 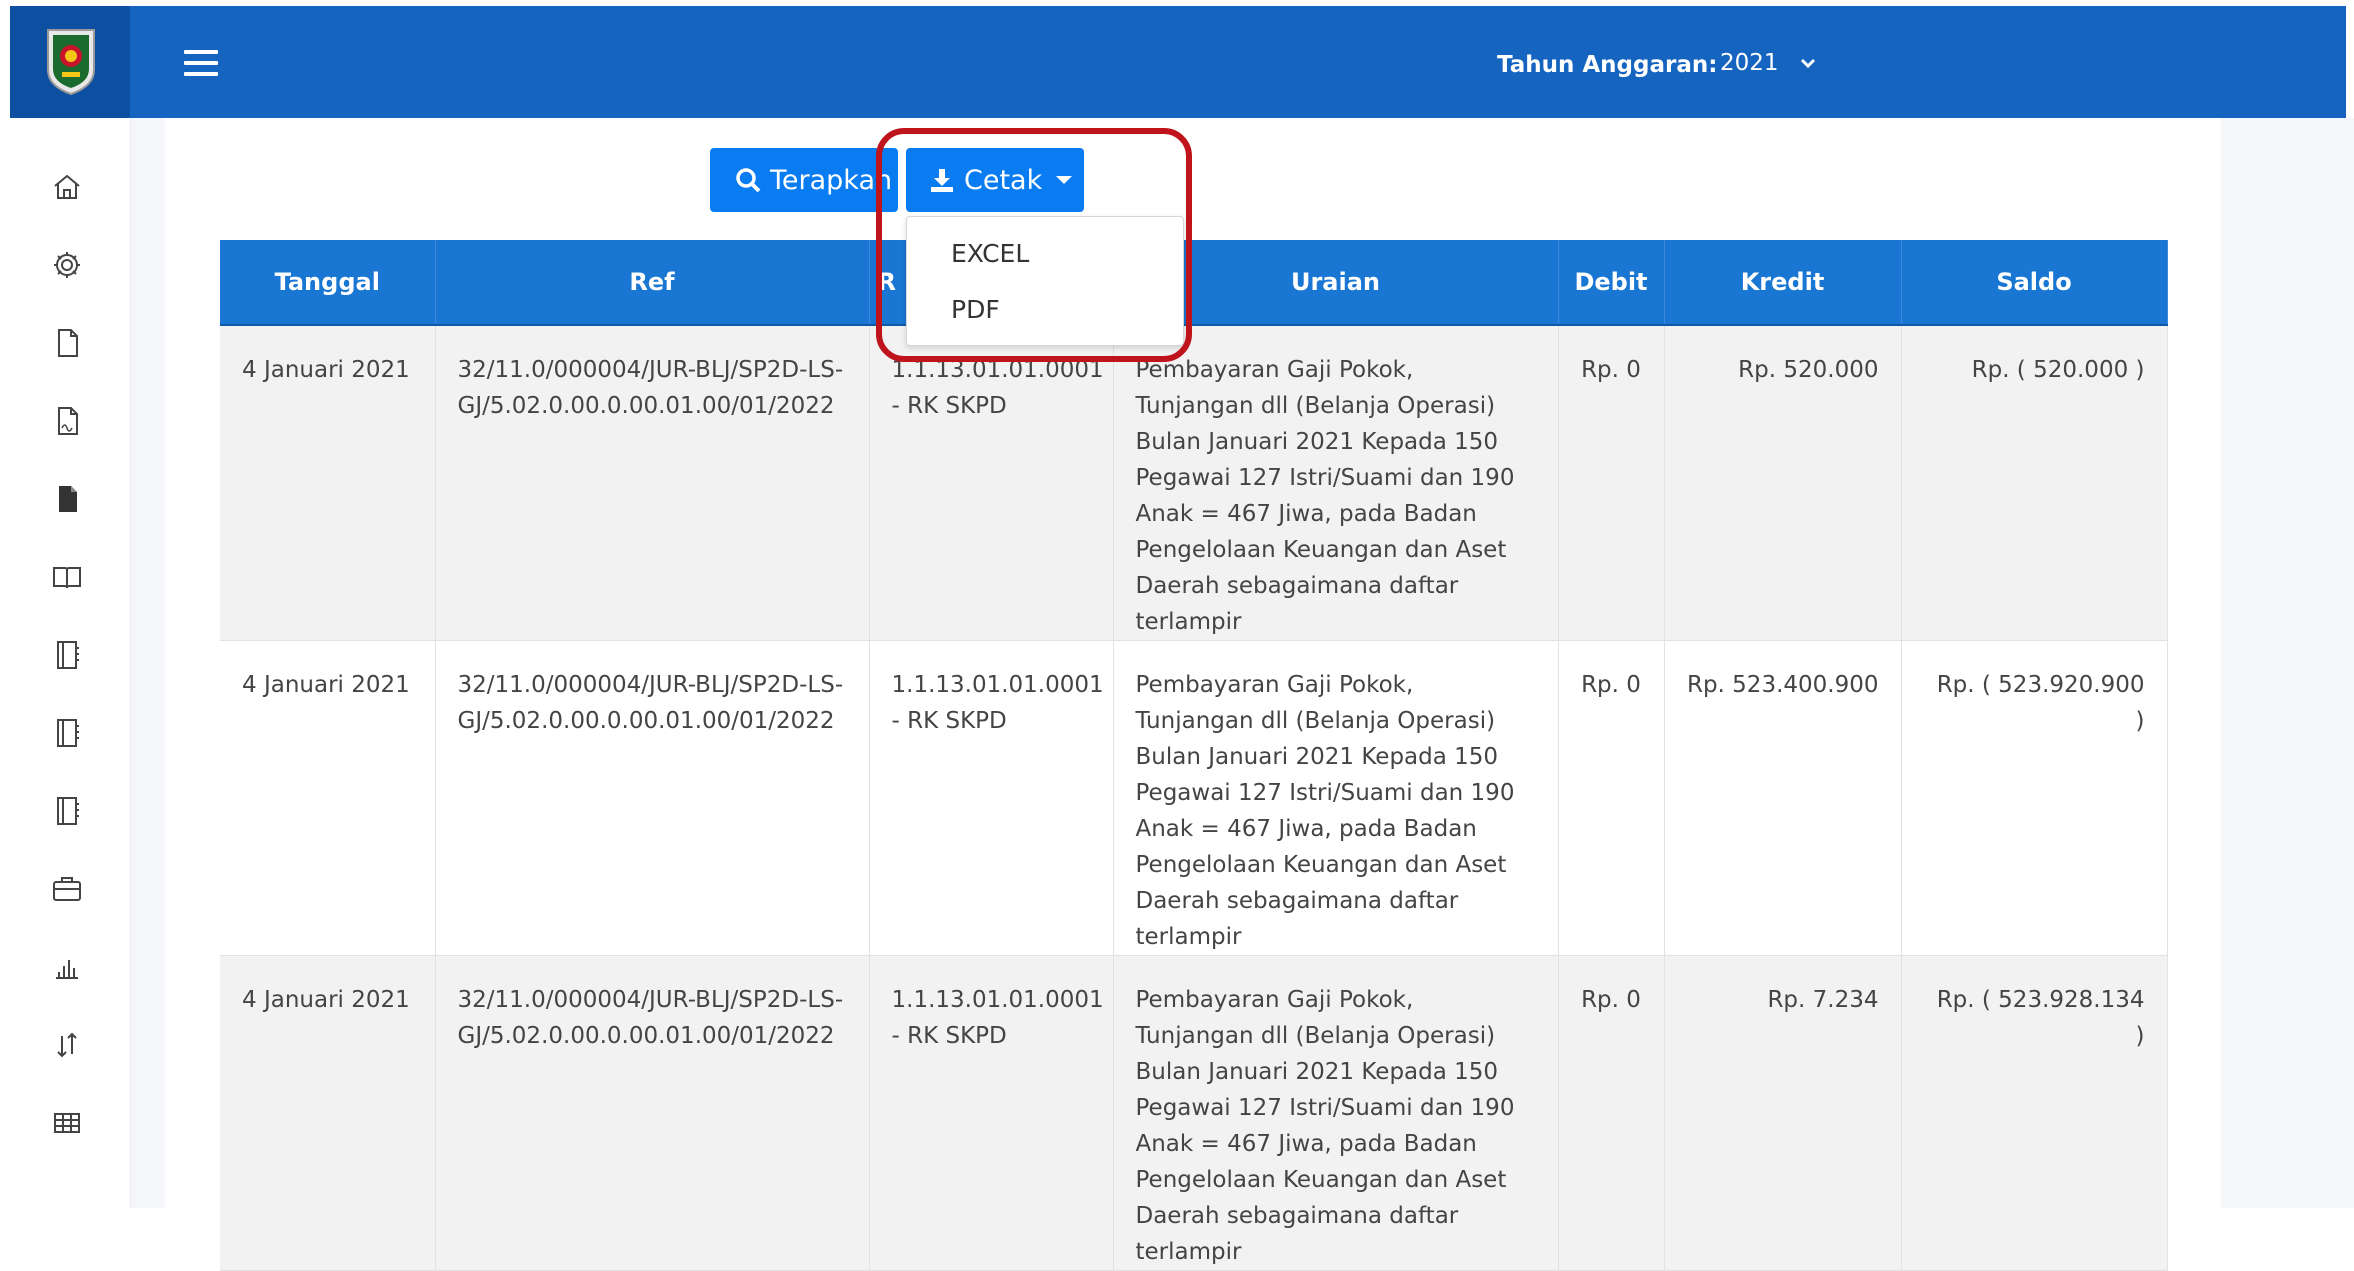 I want to click on briefcase-icon, so click(x=67, y=889).